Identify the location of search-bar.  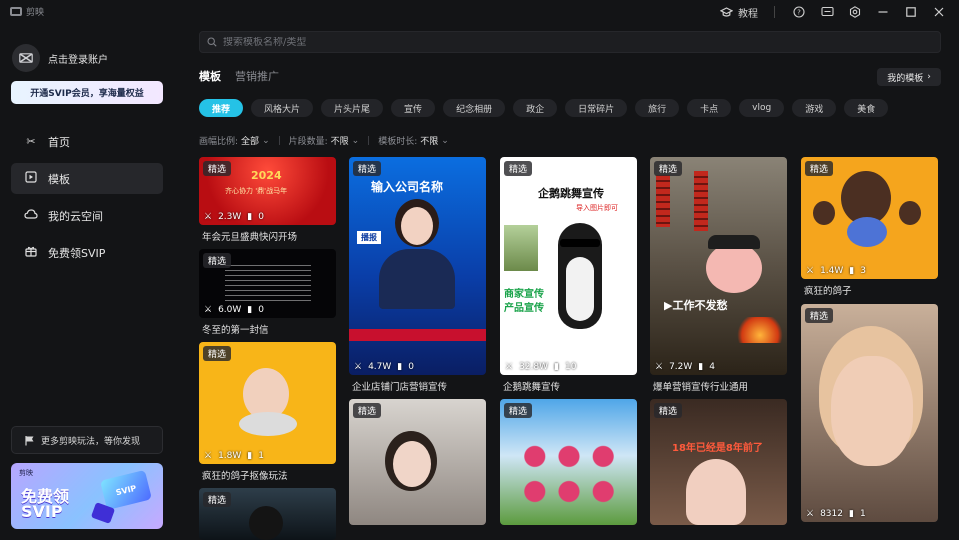
(570, 42).